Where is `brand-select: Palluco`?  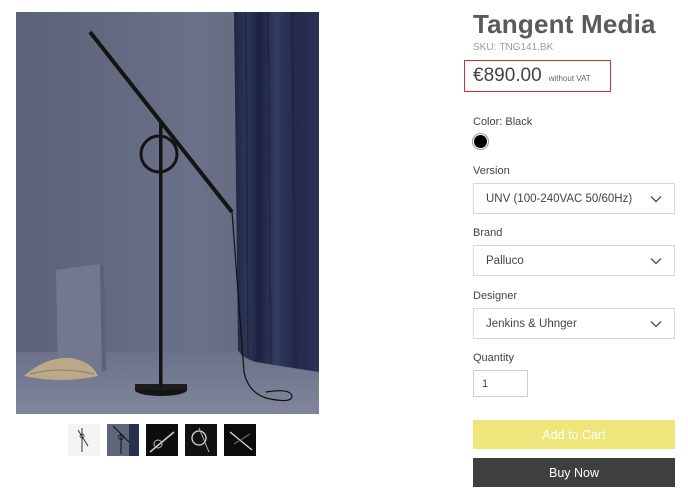
brand-select: Palluco is located at coordinates (574, 260).